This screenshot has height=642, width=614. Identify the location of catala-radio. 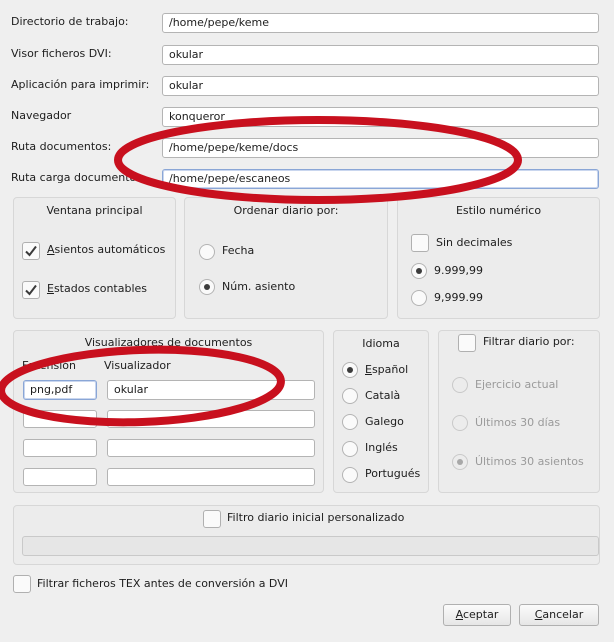
(350, 396).